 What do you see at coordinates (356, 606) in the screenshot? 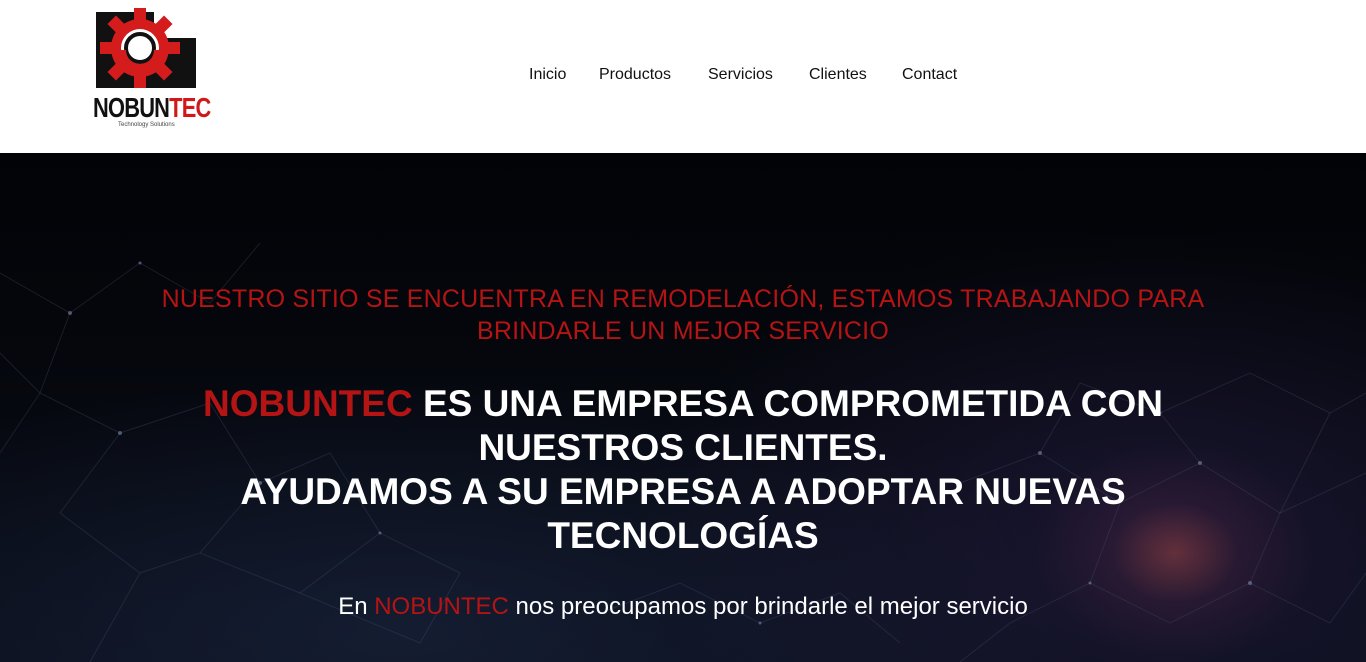
I see `sub-prefix: En` at bounding box center [356, 606].